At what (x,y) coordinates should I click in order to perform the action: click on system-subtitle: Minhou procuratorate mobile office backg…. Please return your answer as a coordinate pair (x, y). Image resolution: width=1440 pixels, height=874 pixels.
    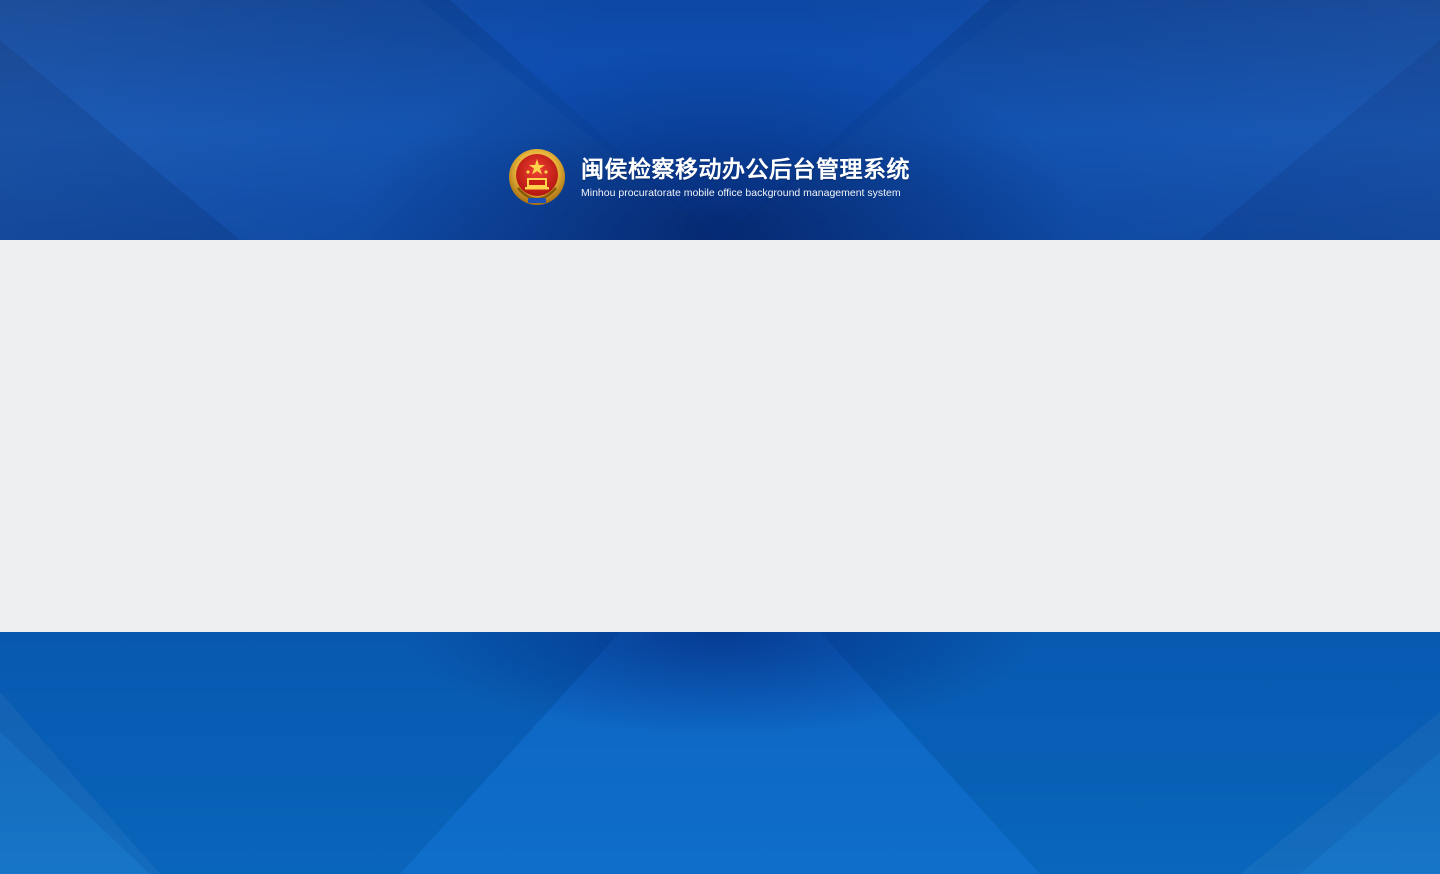
    Looking at the image, I should click on (741, 193).